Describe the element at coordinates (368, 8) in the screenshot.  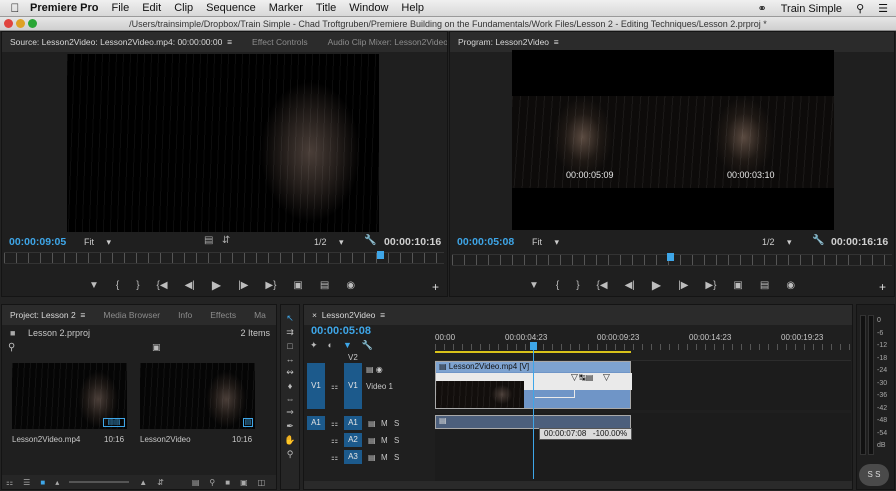
I see `menu-window: Window` at that location.